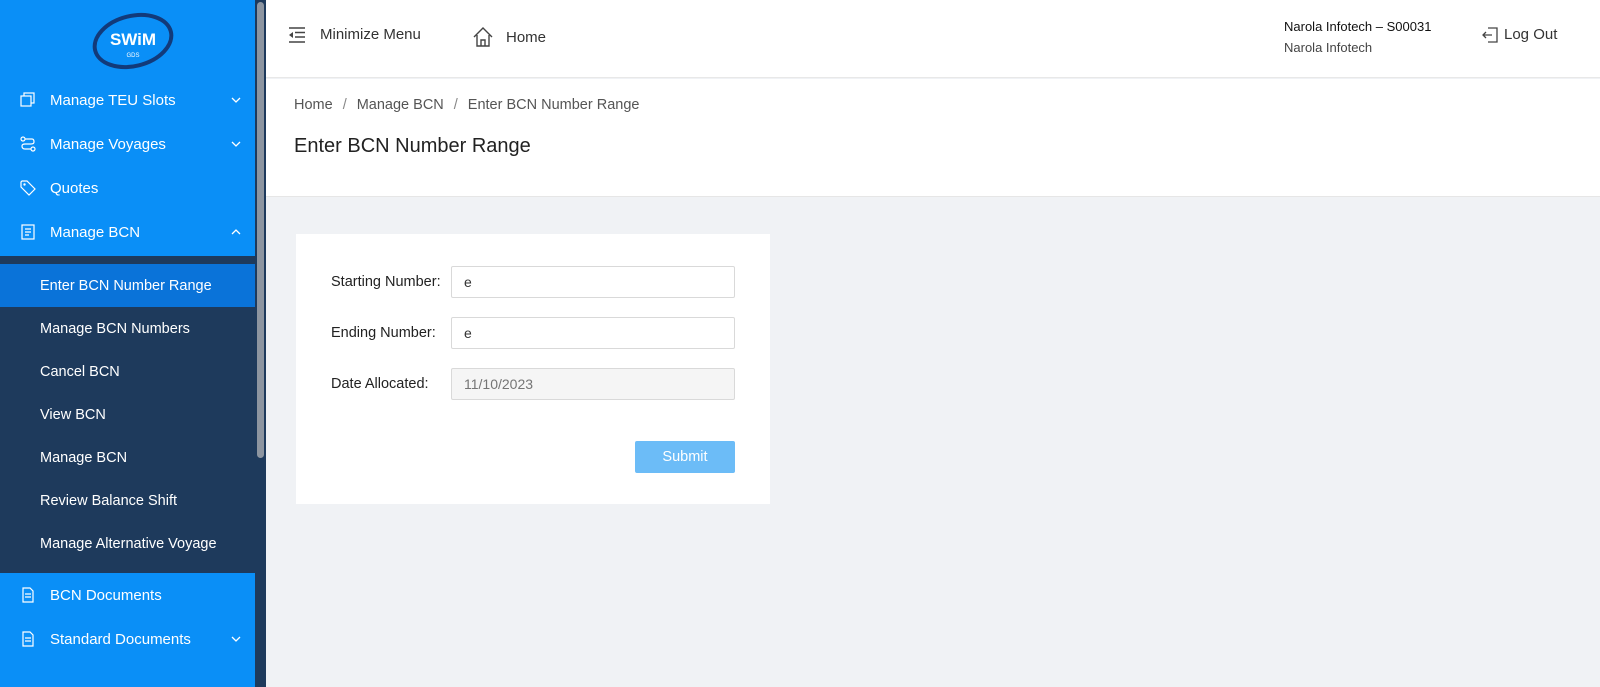  Describe the element at coordinates (553, 105) in the screenshot. I see `breadcrumb-current: Enter BCN Number Range` at that location.